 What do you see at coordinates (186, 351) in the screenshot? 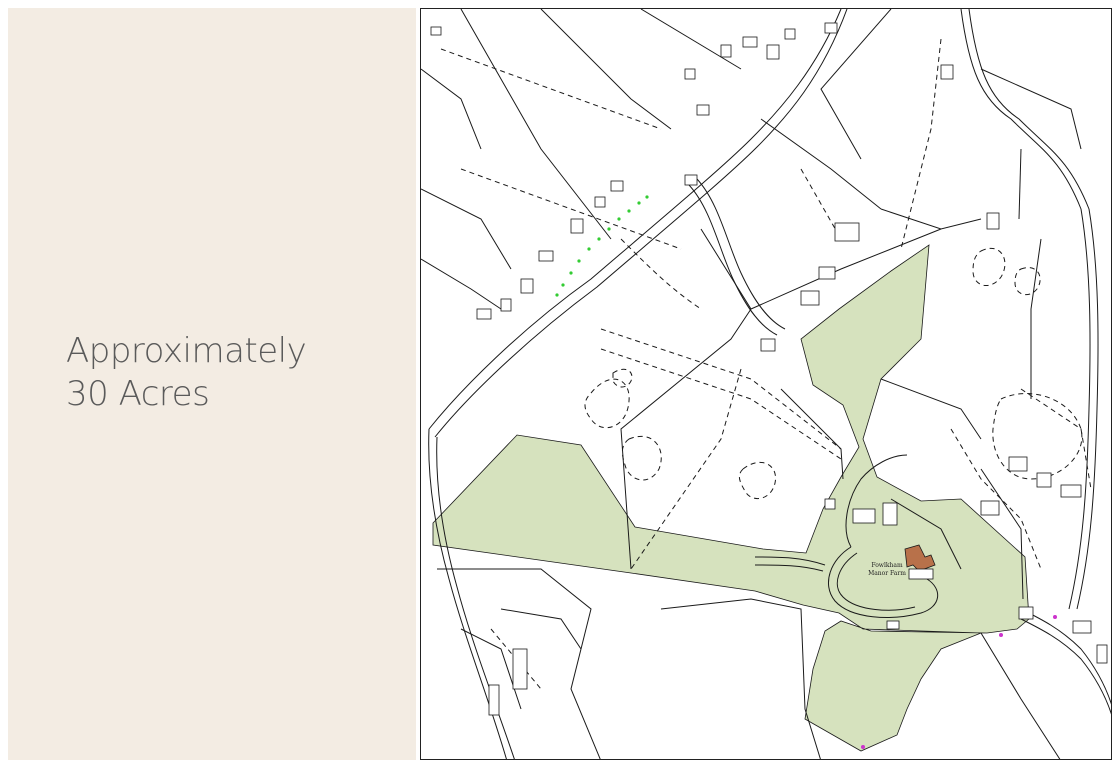
I see `acreage-line-1: Approximately` at bounding box center [186, 351].